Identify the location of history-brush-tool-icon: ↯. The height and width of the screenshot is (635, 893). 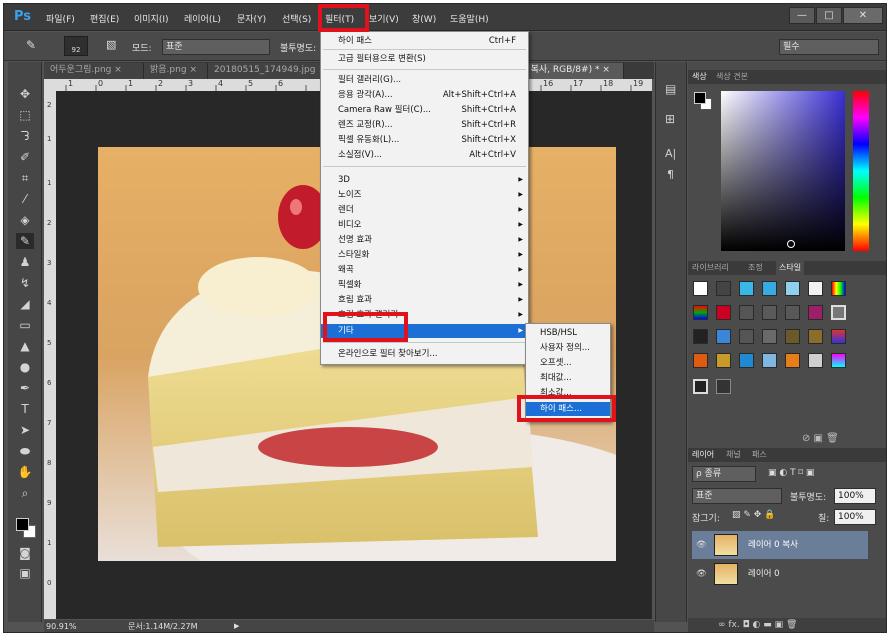
(25, 283).